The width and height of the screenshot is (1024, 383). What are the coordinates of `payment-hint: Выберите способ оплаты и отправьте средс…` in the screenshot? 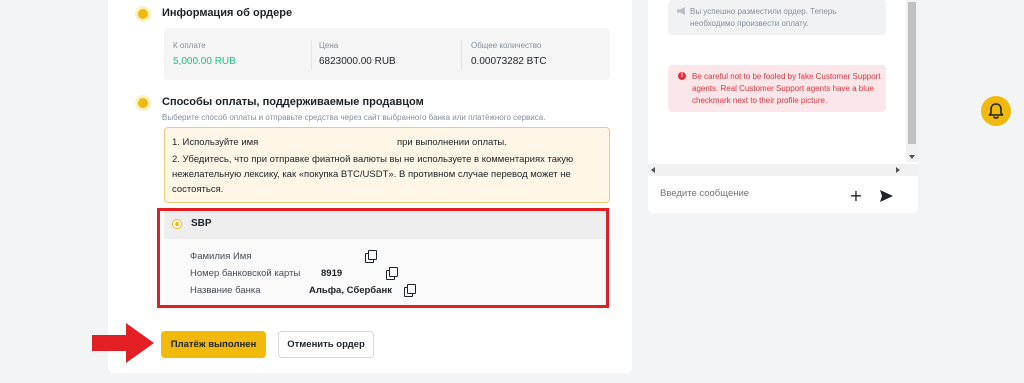 It's located at (354, 117).